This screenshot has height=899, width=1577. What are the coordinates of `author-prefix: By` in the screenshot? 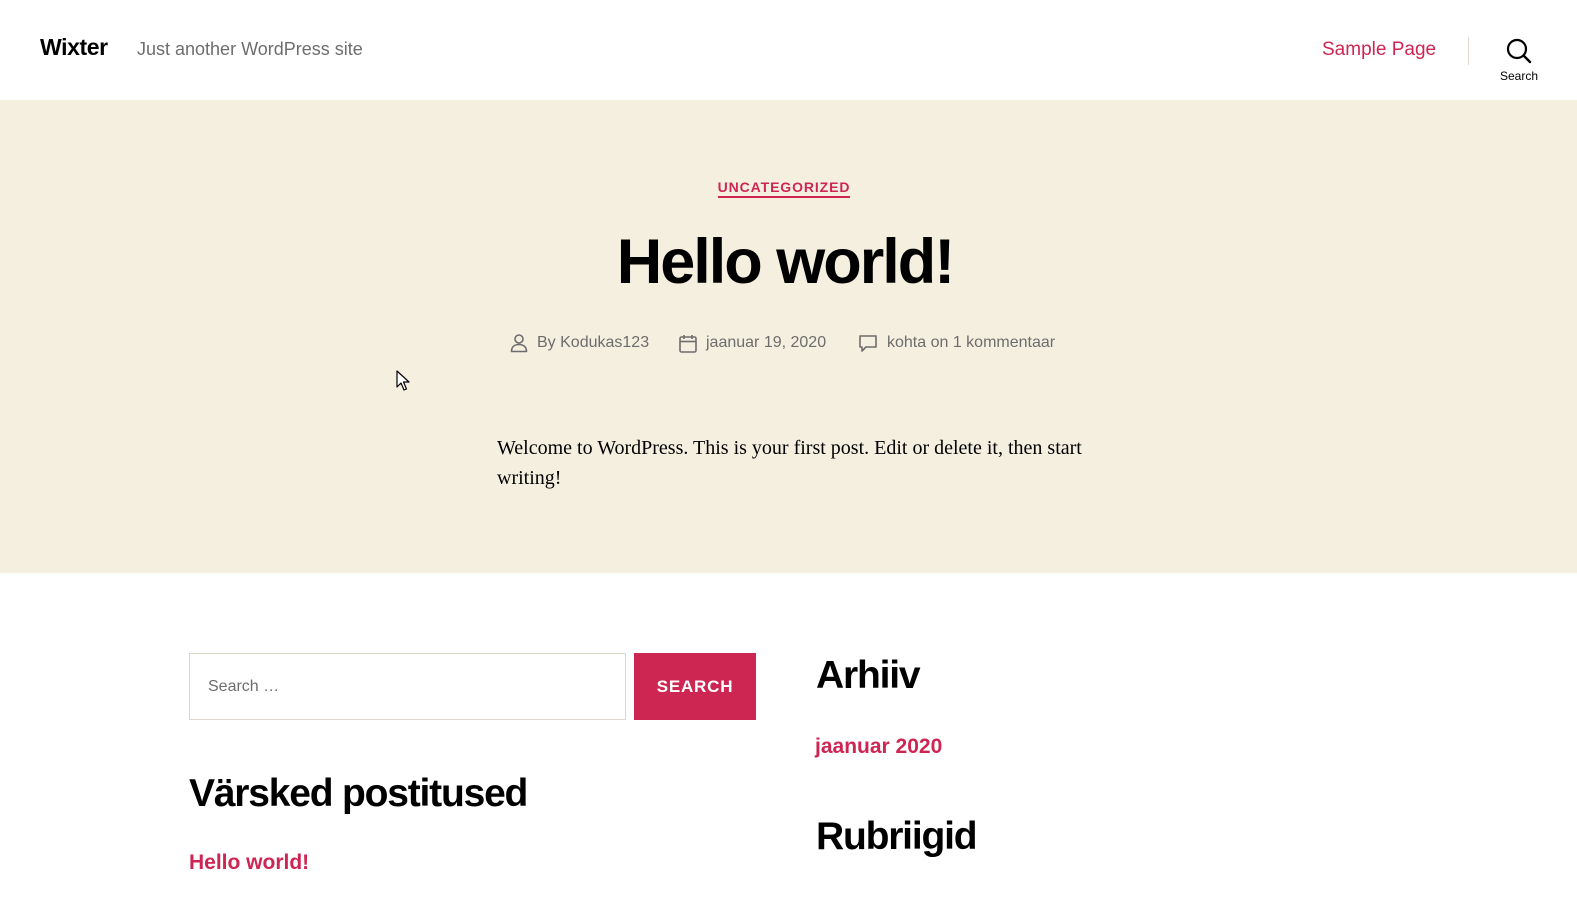 It's located at (546, 342).